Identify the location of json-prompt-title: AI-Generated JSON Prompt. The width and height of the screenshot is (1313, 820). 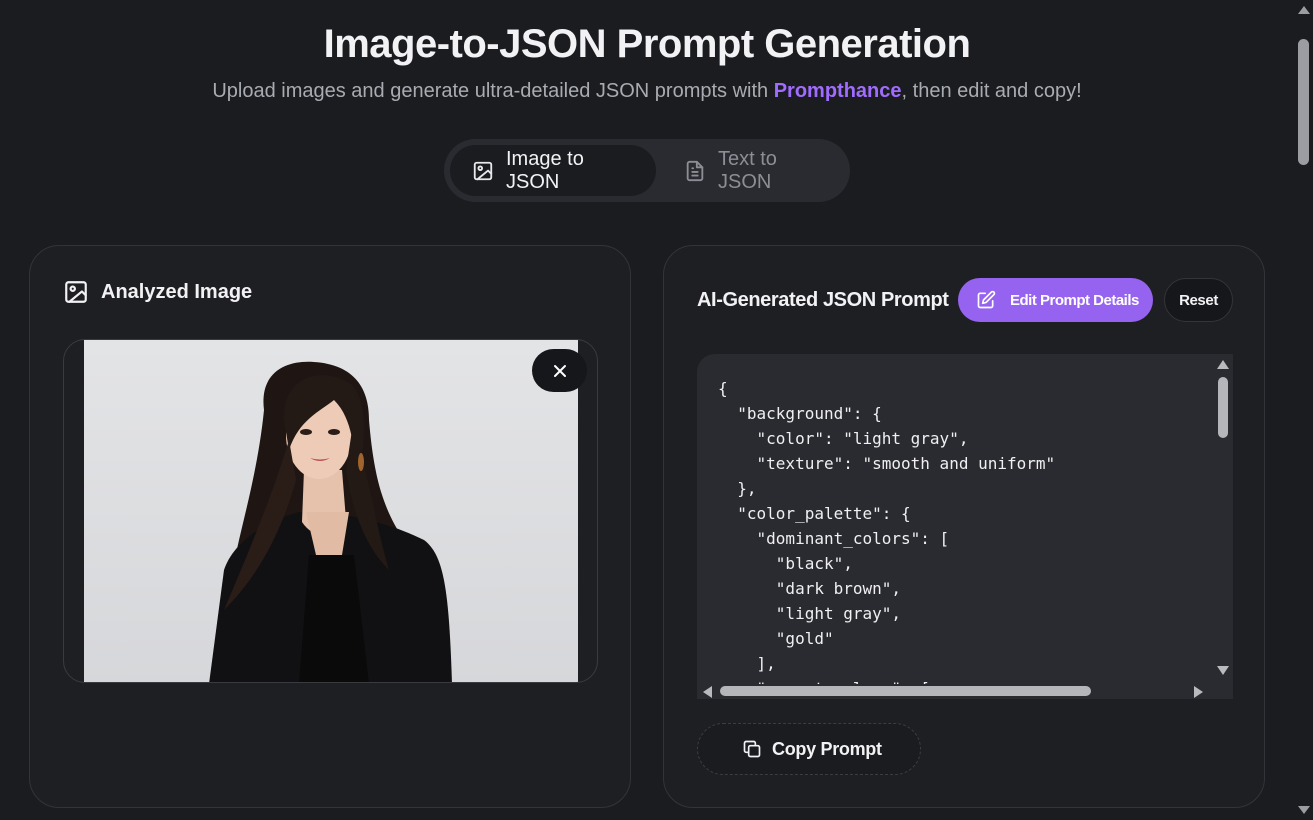
(823, 300).